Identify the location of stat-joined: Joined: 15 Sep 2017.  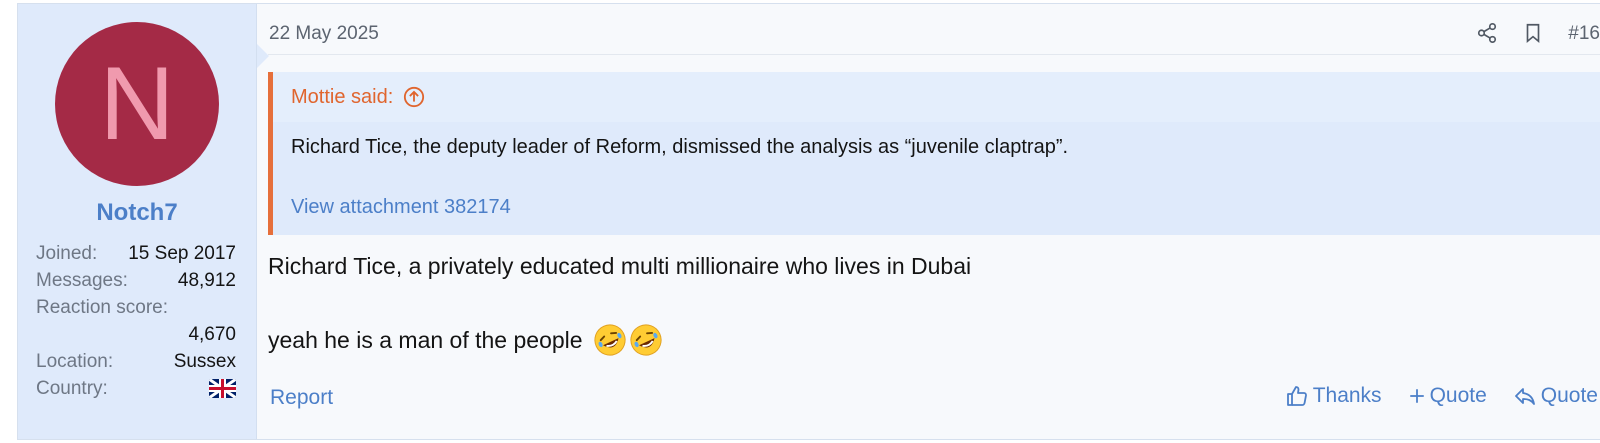
(136, 253).